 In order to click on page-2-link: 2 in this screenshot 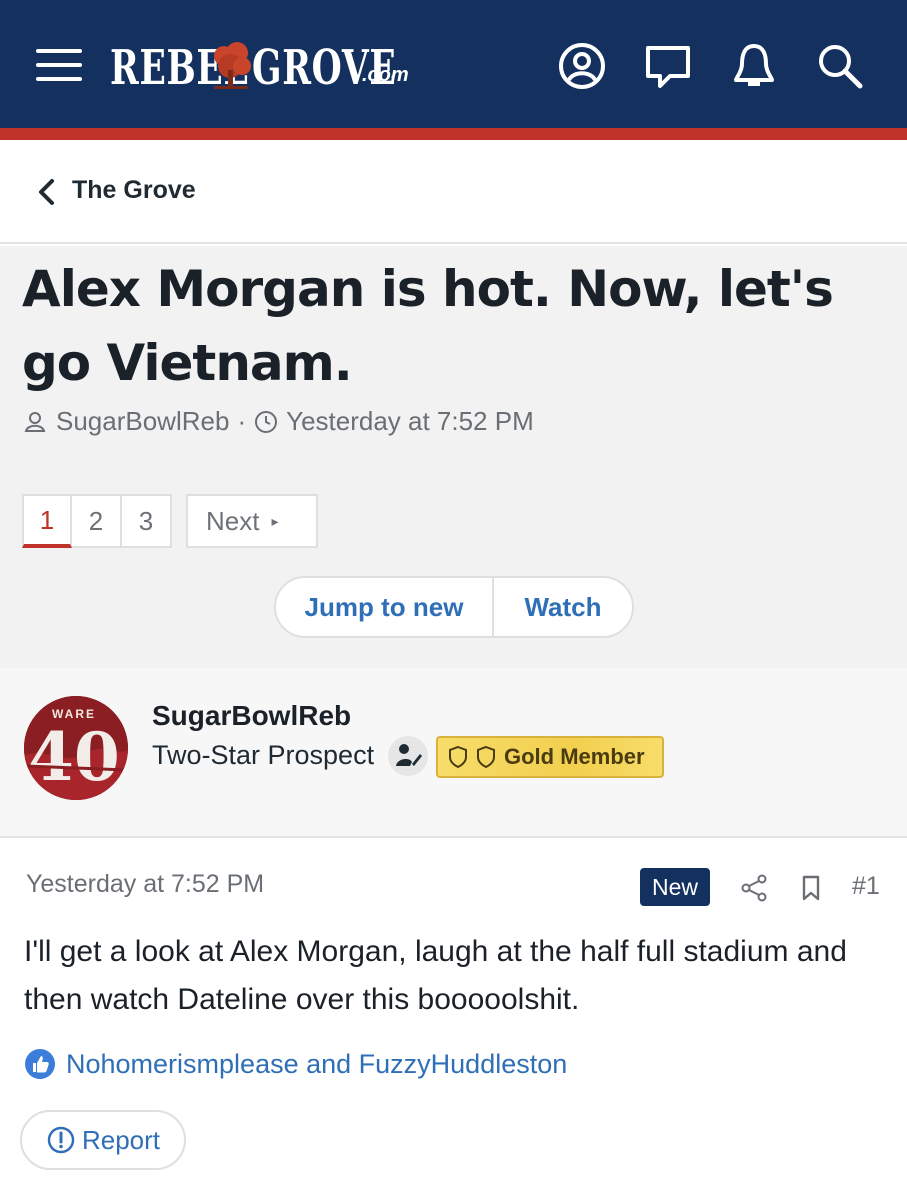, I will do `click(97, 521)`.